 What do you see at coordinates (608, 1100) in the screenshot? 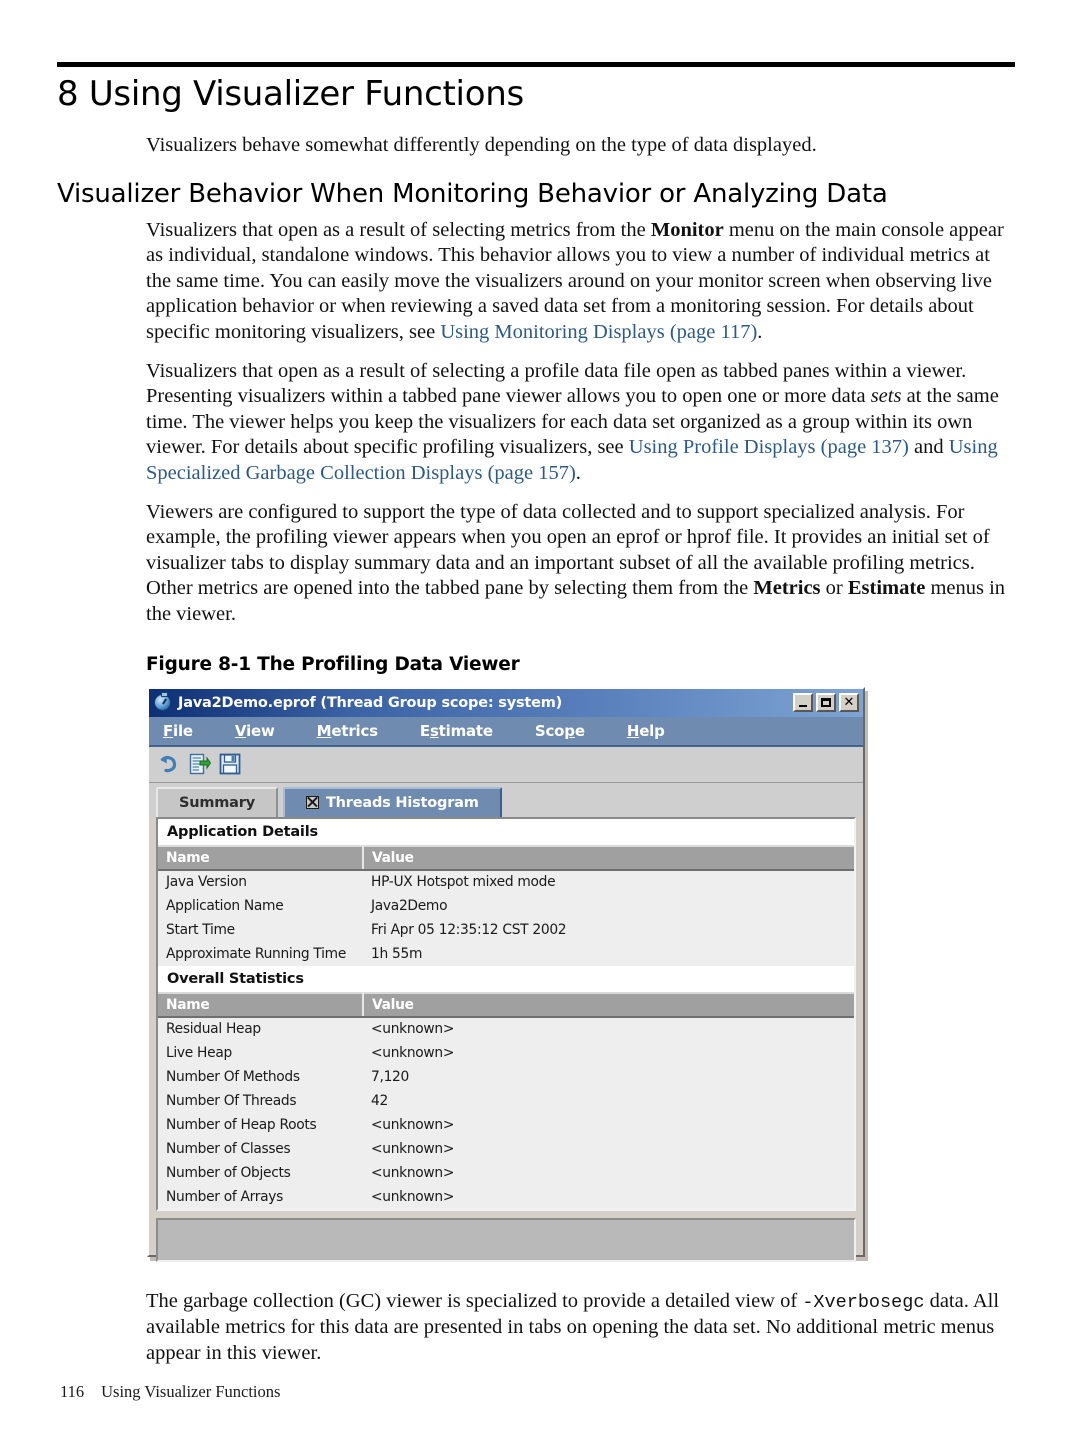
I see `cell-value: 42` at bounding box center [608, 1100].